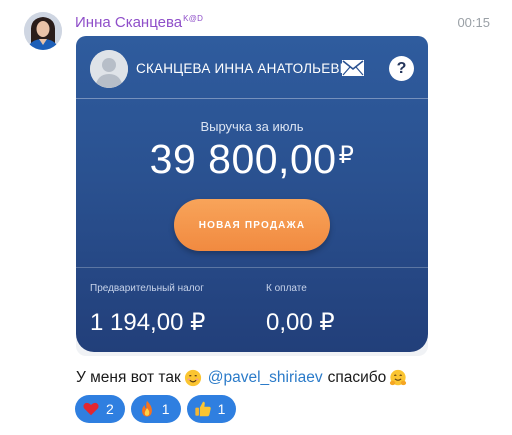 Image resolution: width=512 pixels, height=435 pixels. I want to click on message-text-start: У меня вот так, so click(128, 377).